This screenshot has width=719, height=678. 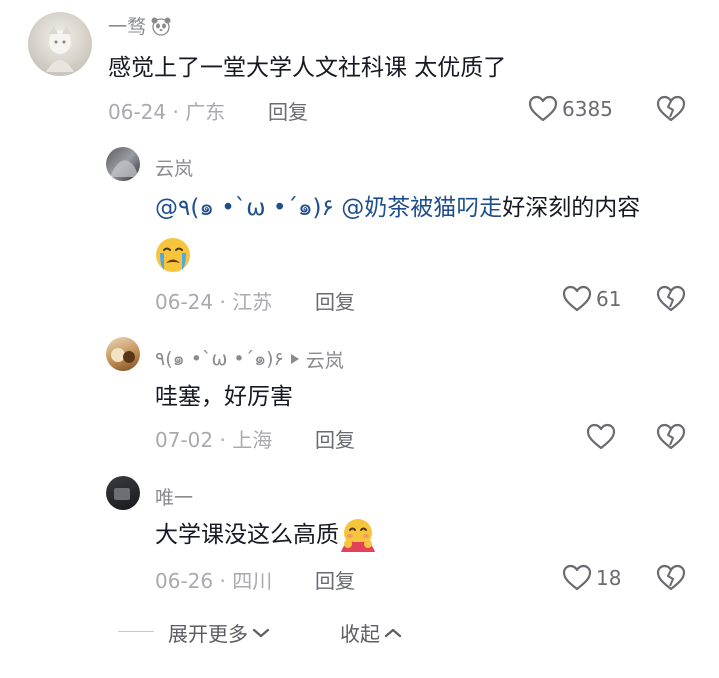 I want to click on comment-meta: 06-26 · 四川, so click(x=213, y=579).